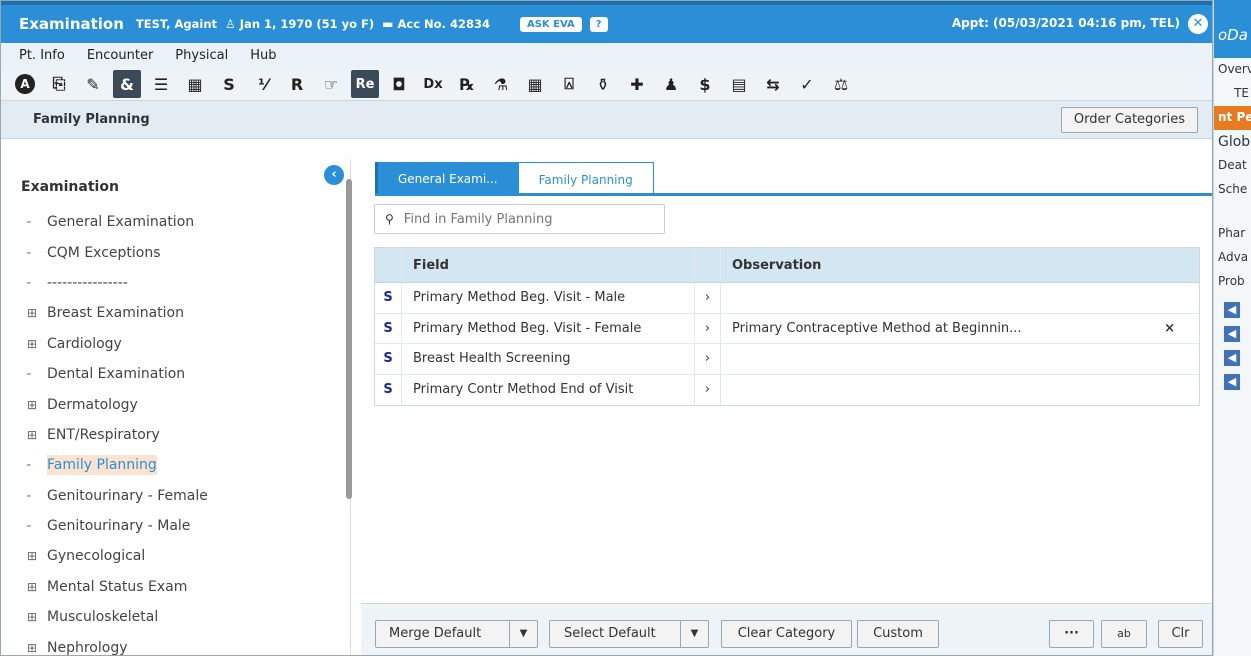 The width and height of the screenshot is (1251, 656). What do you see at coordinates (297, 84) in the screenshot?
I see `review-icon: R` at bounding box center [297, 84].